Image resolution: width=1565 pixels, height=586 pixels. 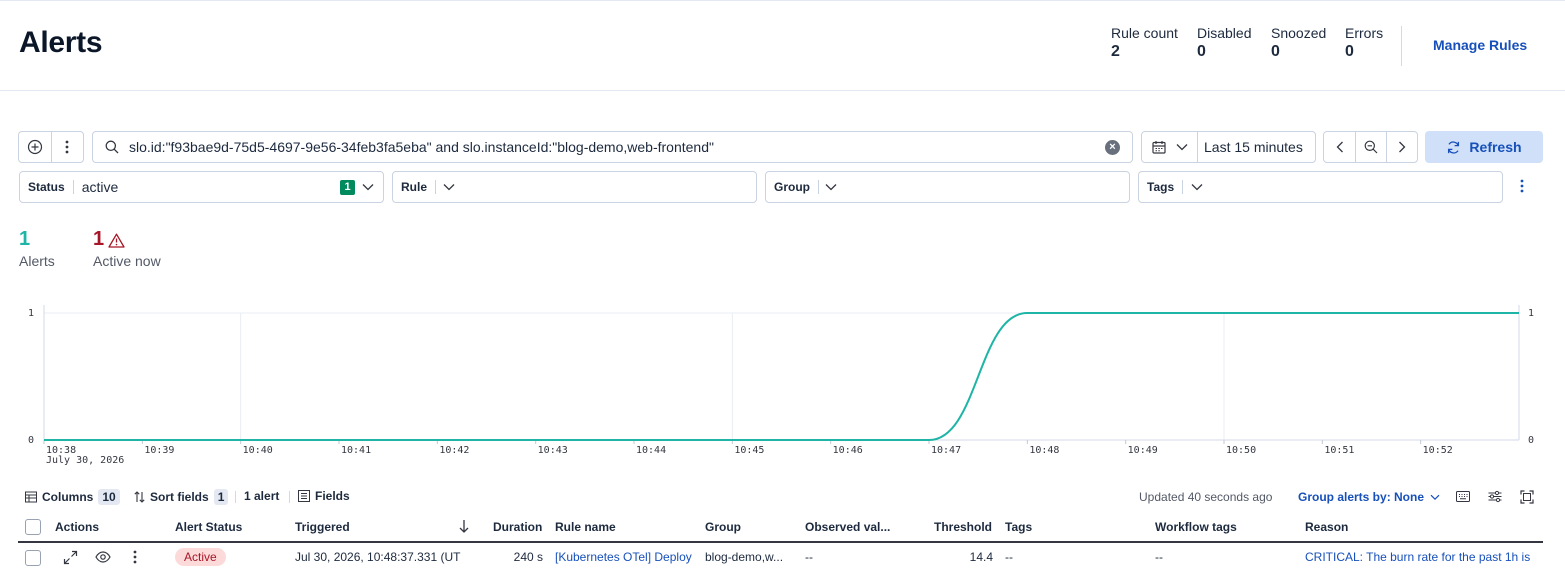 What do you see at coordinates (848, 450) in the screenshot?
I see `x-tick-label: 10:46` at bounding box center [848, 450].